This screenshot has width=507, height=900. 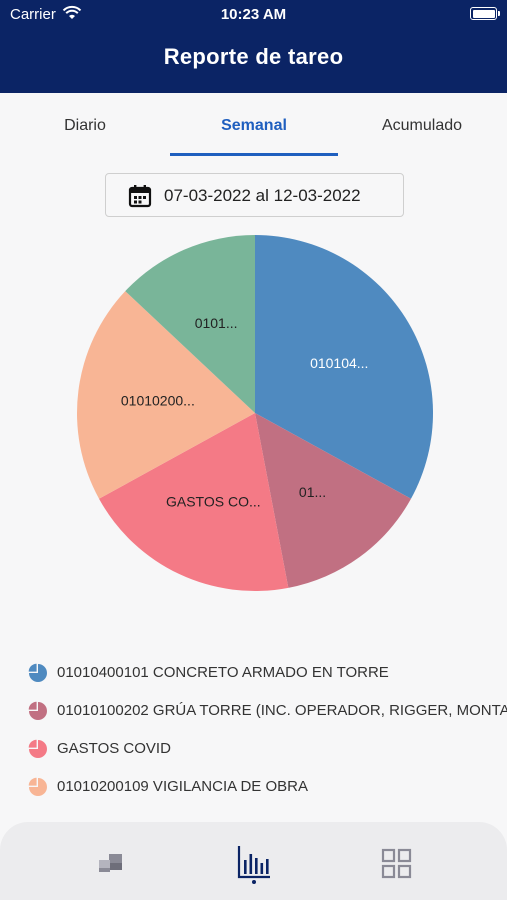 I want to click on status-time: 10:23 AM, so click(x=253, y=14).